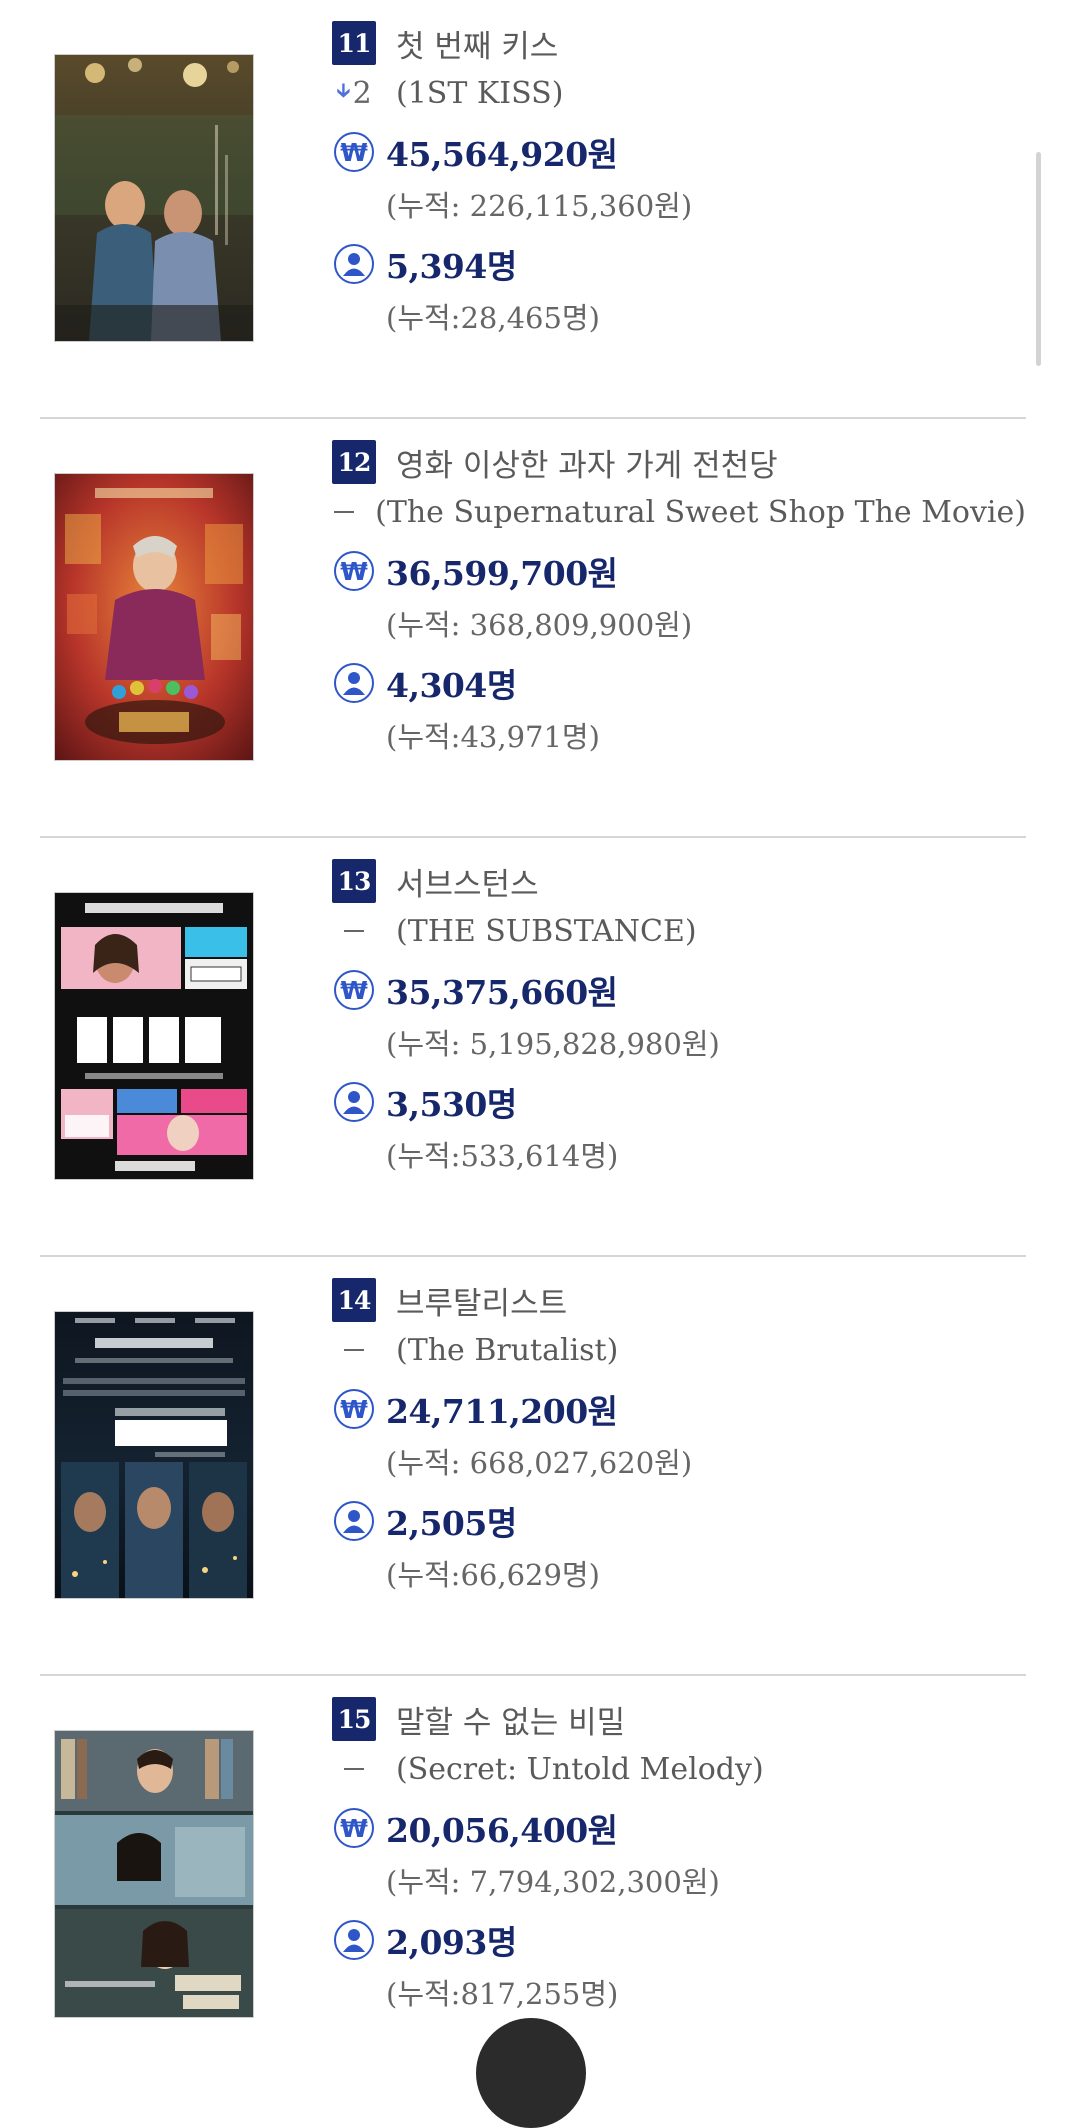 The height and width of the screenshot is (2128, 1072). Describe the element at coordinates (502, 992) in the screenshot. I see `daily-sales: 35,375,660원` at that location.